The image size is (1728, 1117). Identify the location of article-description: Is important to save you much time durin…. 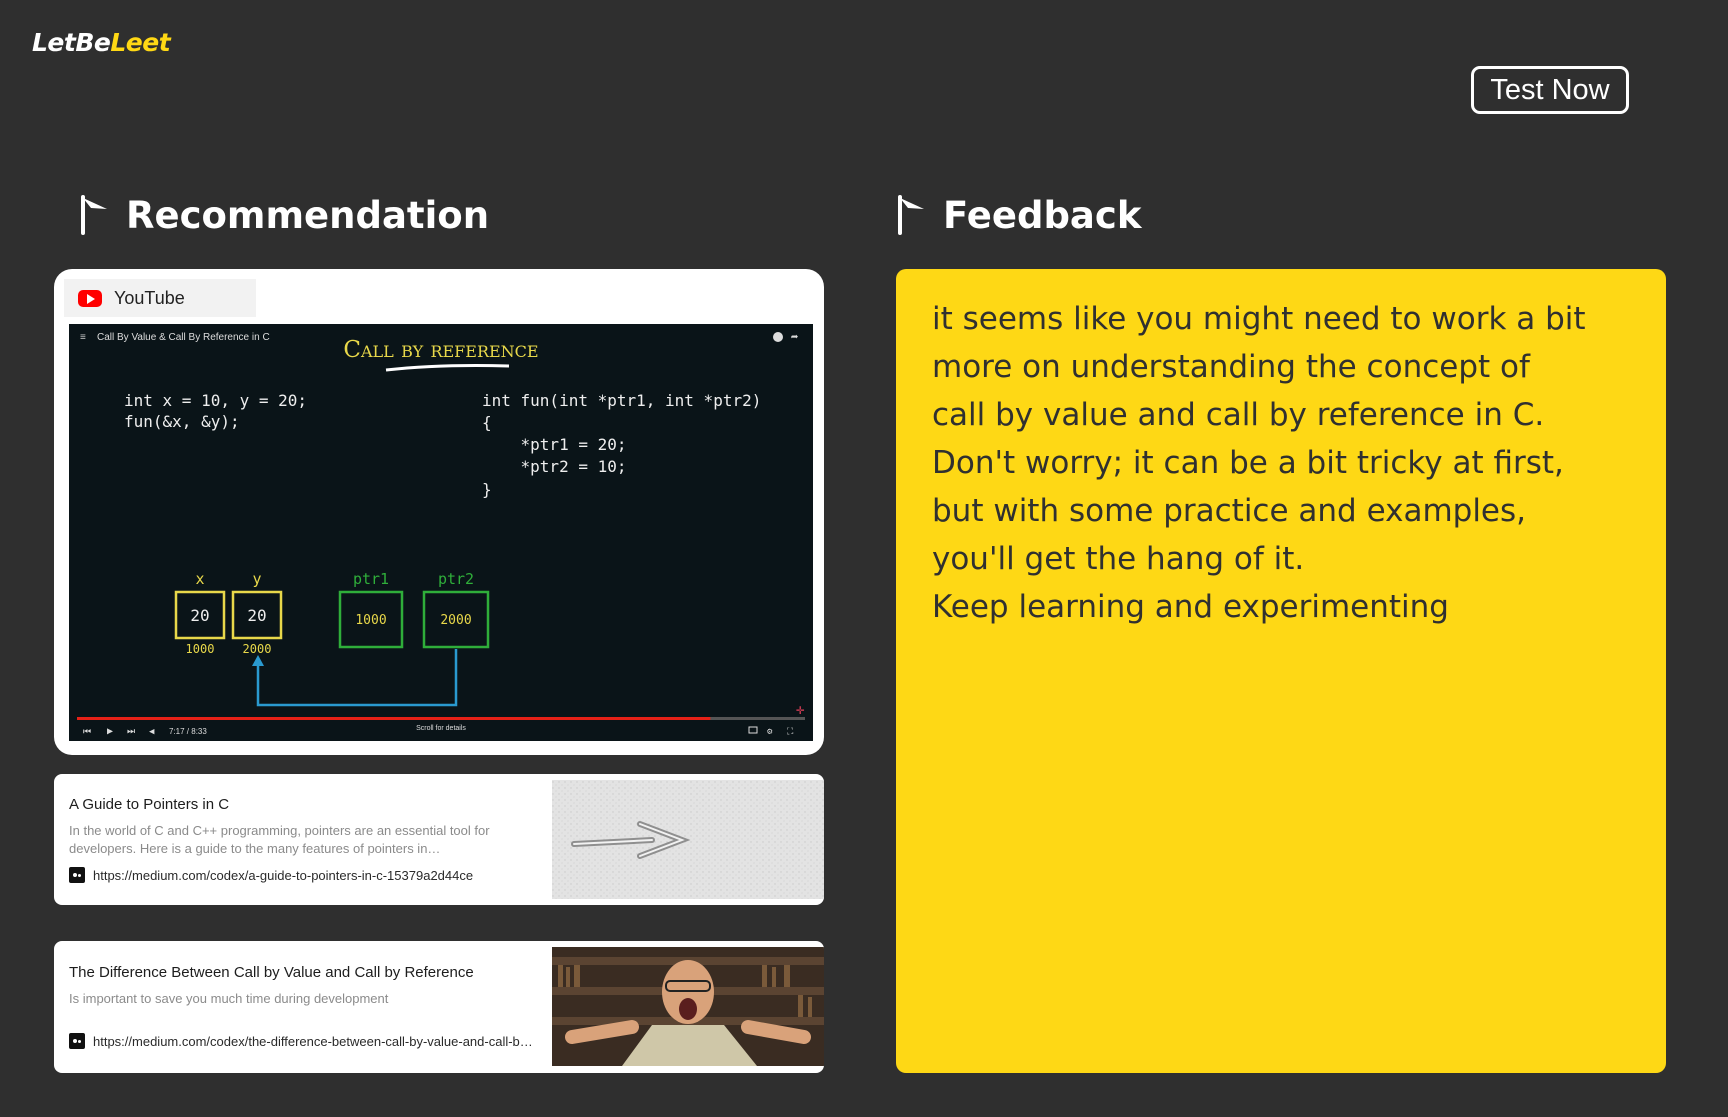
(229, 998).